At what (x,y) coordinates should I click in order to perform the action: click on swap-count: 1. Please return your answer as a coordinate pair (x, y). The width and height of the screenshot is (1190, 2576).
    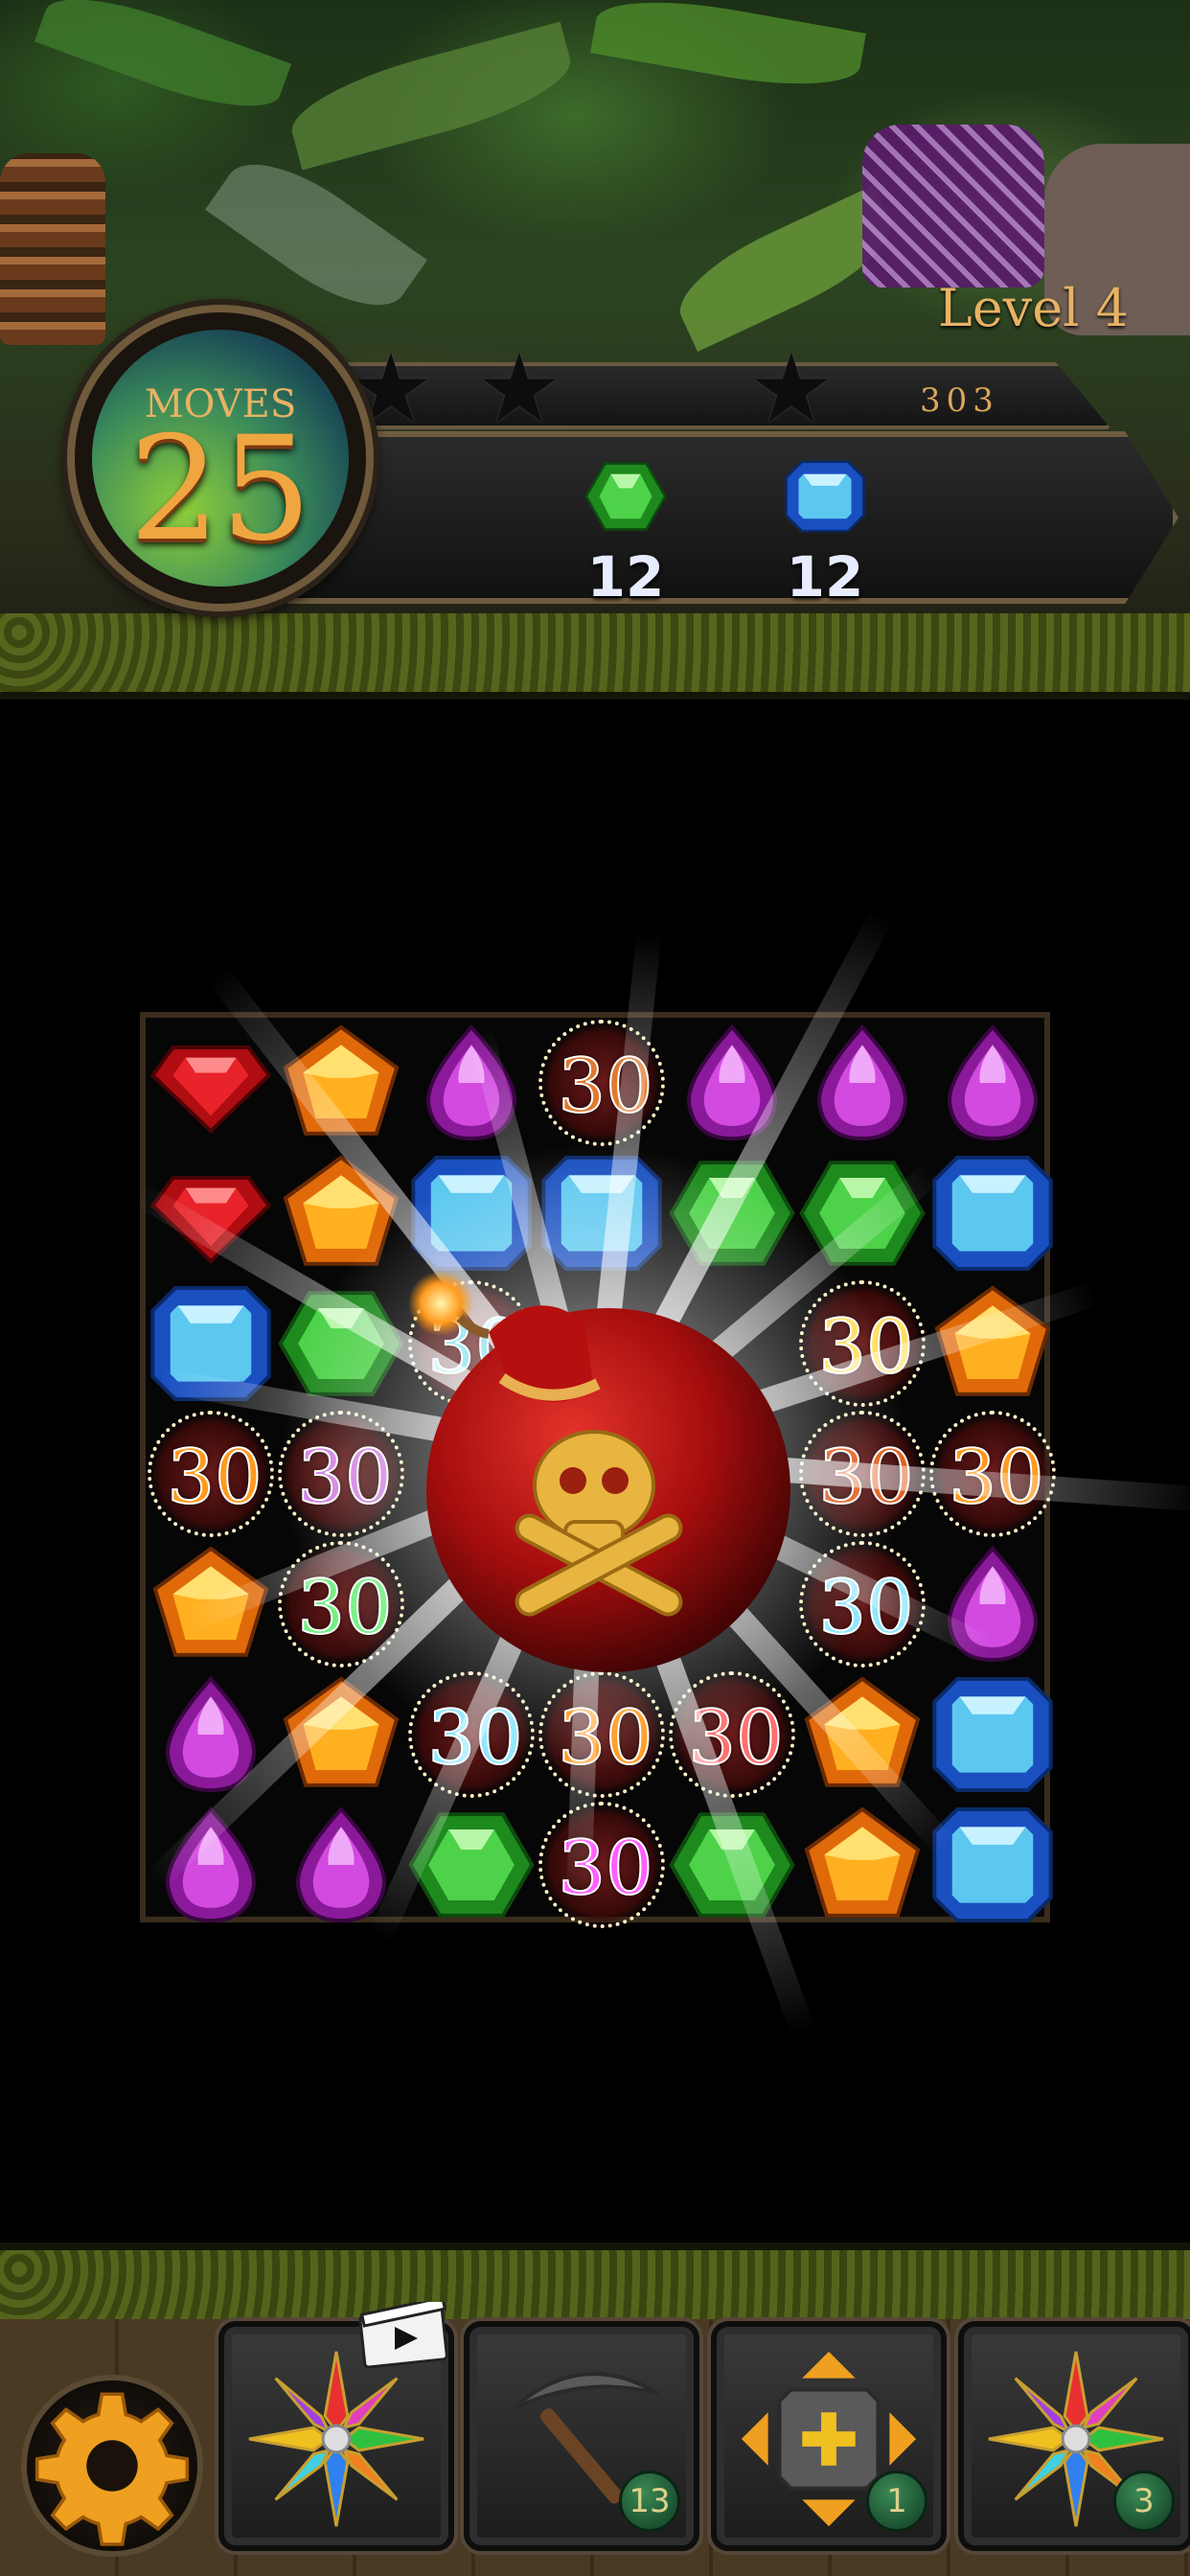
    Looking at the image, I should click on (897, 2501).